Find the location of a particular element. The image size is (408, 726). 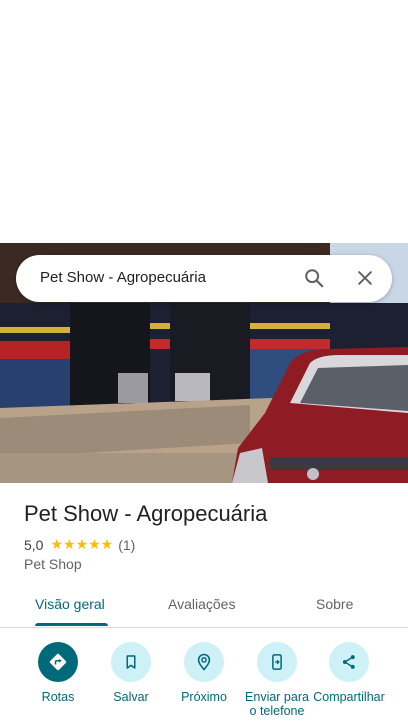

rating-value: 5,0 is located at coordinates (34, 544).